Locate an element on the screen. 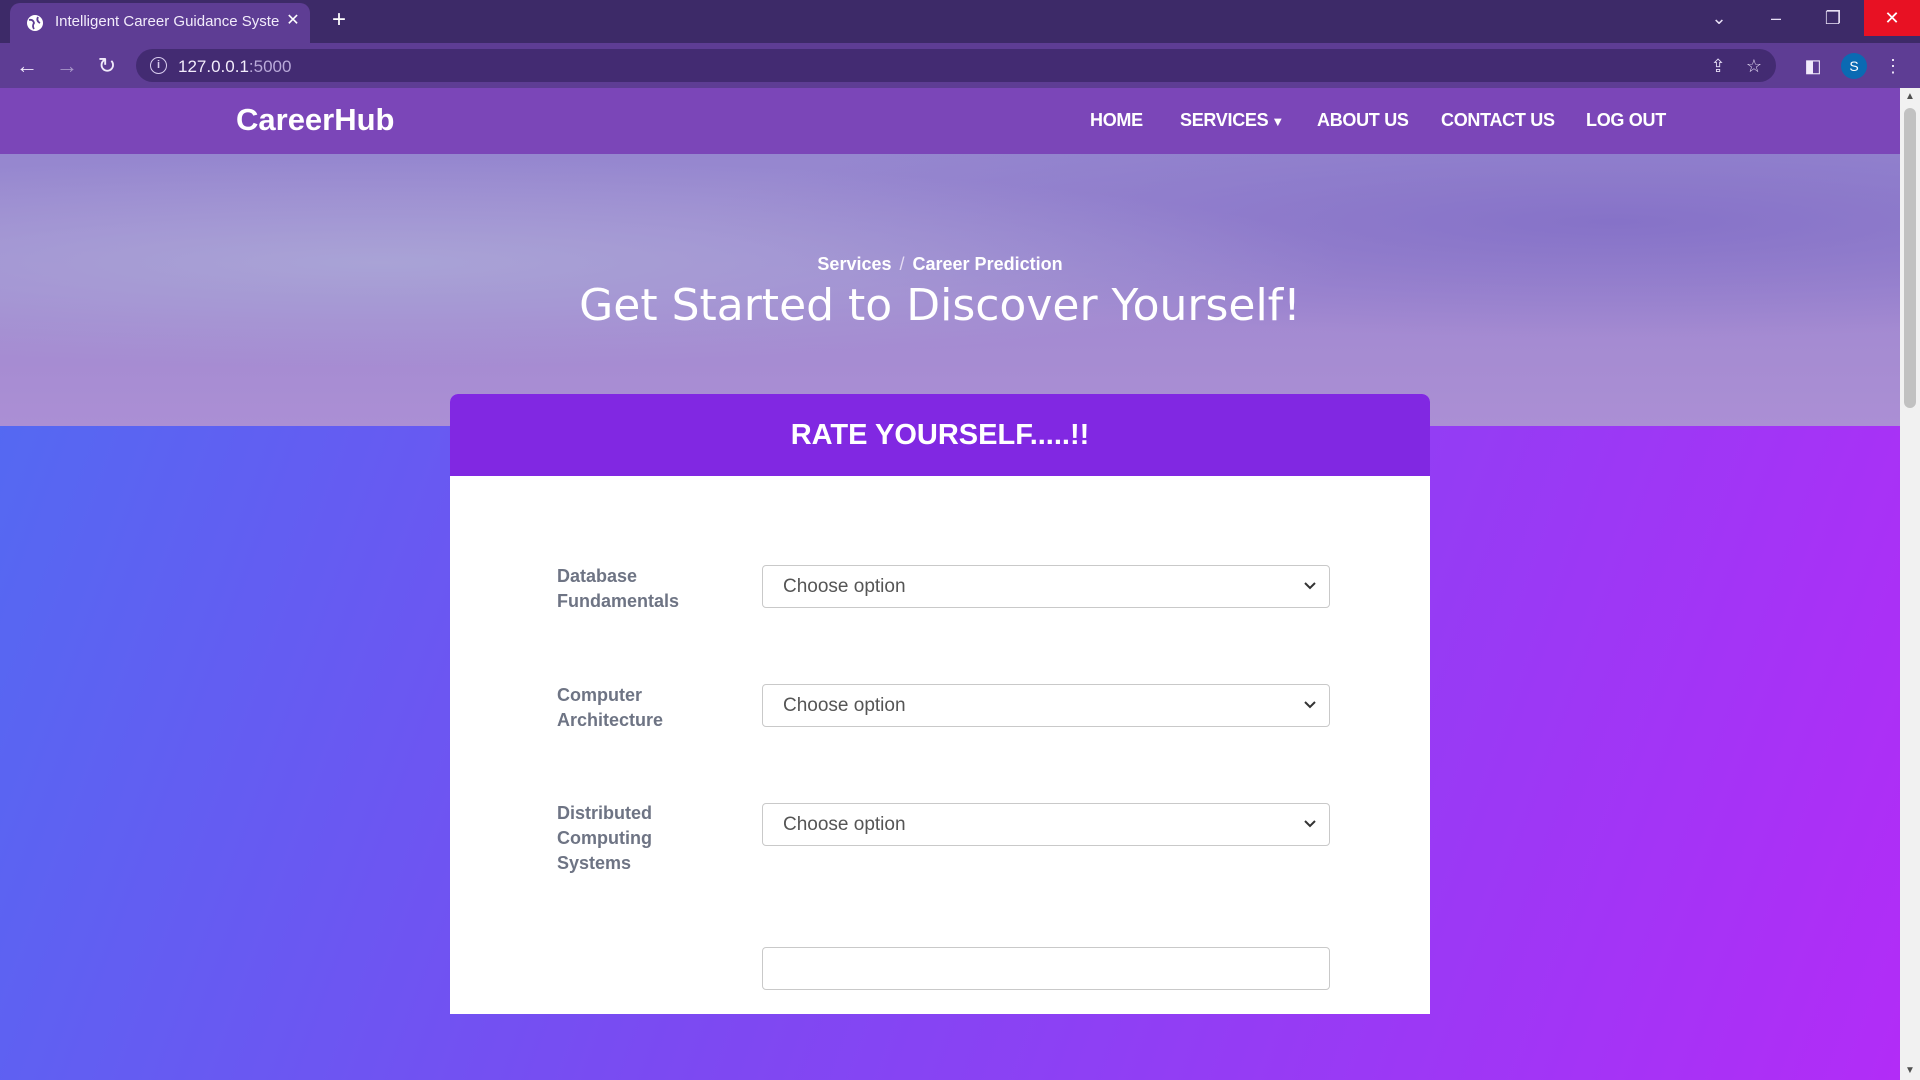 This screenshot has width=1920, height=1080. breadcrumb: Services / Career Prediction is located at coordinates (940, 264).